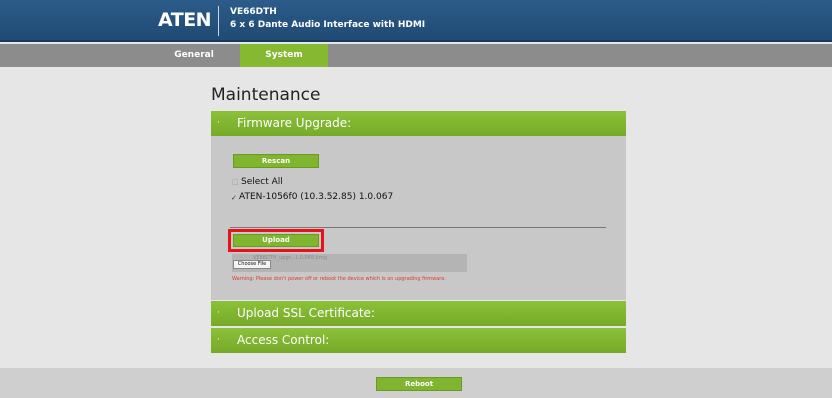 Image resolution: width=832 pixels, height=398 pixels. What do you see at coordinates (316, 197) in the screenshot?
I see `device-label: ATEN-1056f0 (10.3.52.85) 1.0.067` at bounding box center [316, 197].